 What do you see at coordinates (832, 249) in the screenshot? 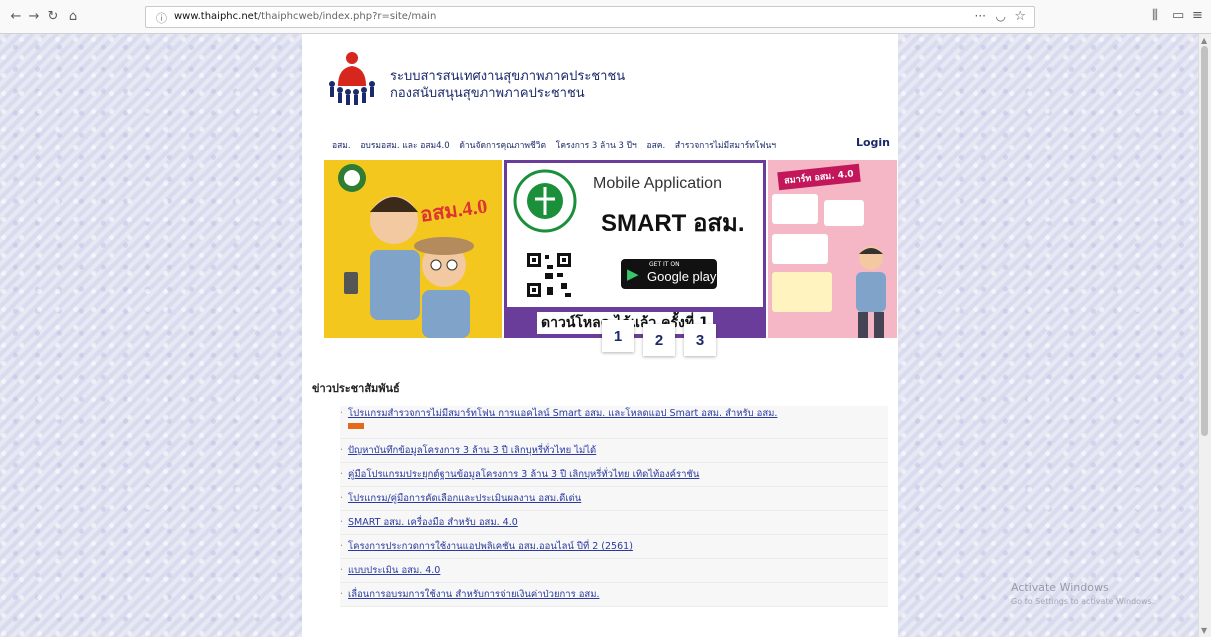
I see `banner-right-panel: สมาร์ท อสม. 4.0` at bounding box center [832, 249].